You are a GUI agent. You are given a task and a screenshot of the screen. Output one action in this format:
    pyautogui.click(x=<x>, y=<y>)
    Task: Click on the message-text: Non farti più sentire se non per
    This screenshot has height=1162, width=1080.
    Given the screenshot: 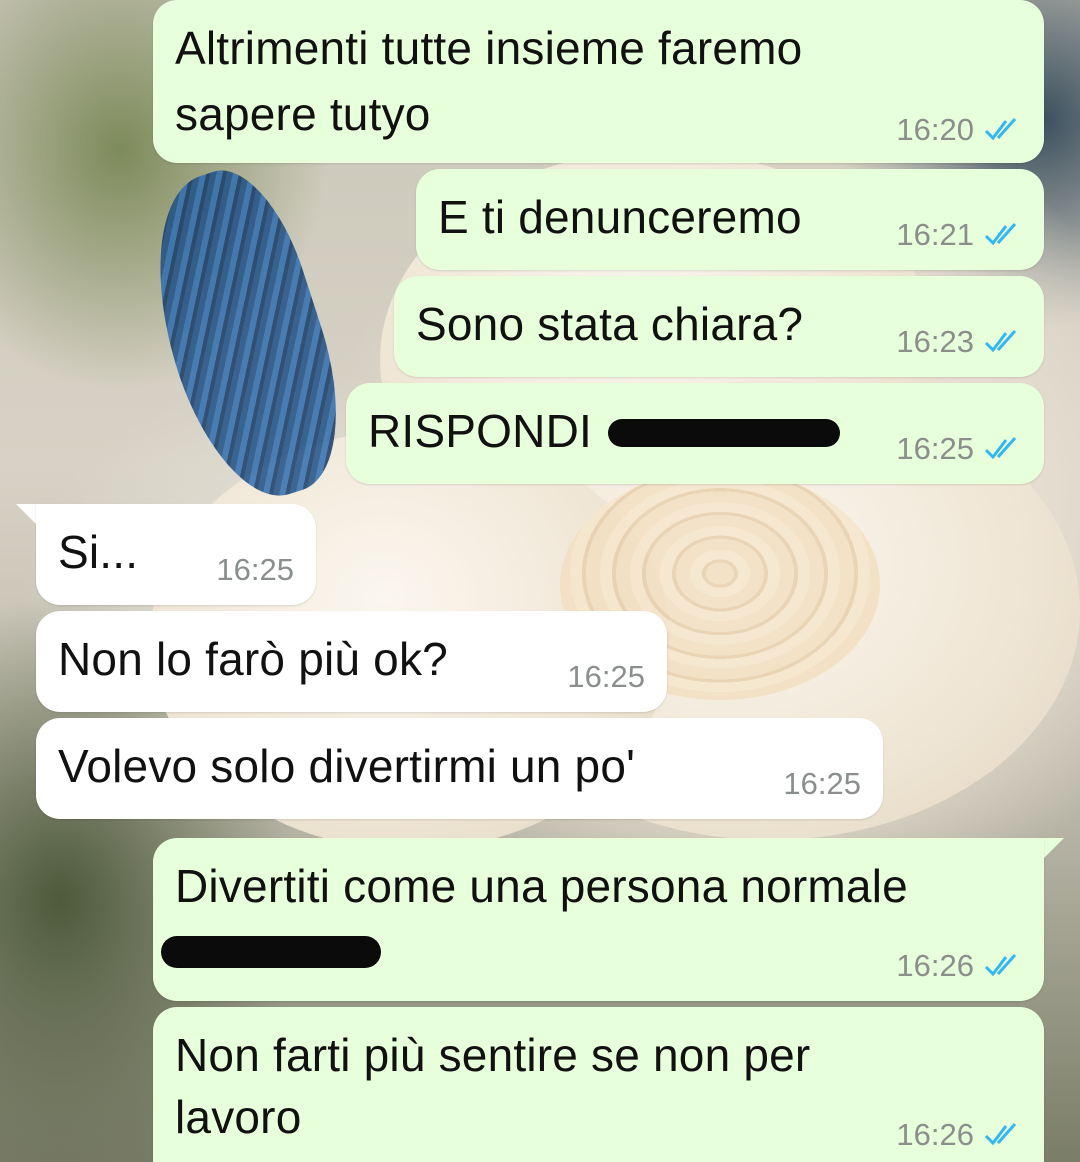 What is the action you would take?
    pyautogui.click(x=493, y=1055)
    